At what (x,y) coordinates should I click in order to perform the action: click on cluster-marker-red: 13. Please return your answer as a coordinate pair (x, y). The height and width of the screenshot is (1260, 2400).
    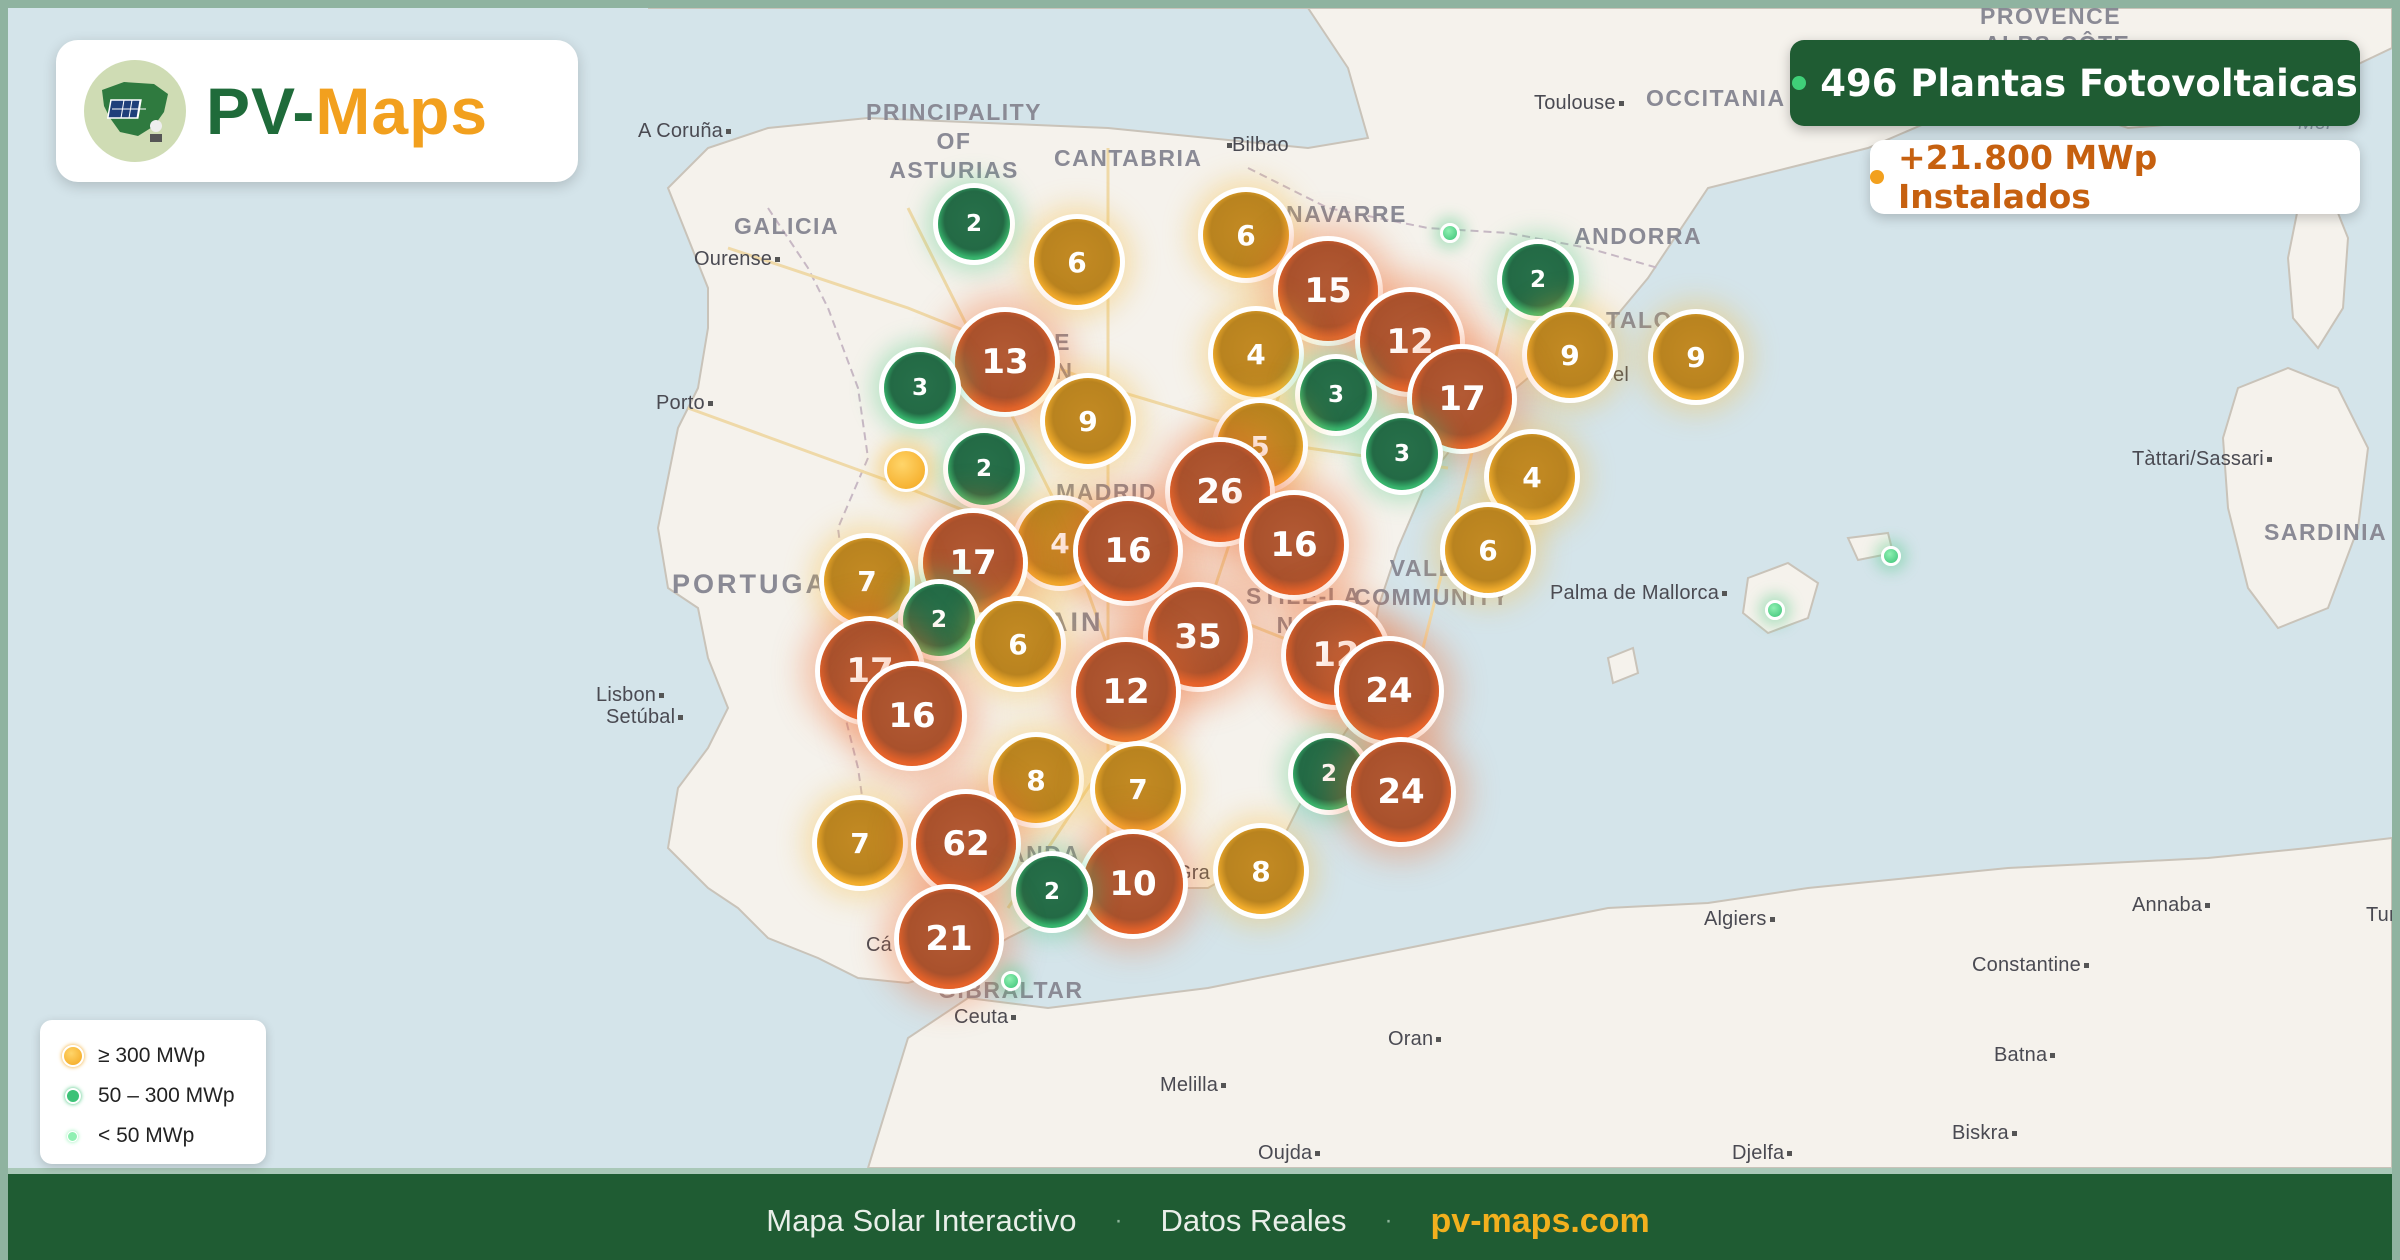
    Looking at the image, I should click on (1005, 362).